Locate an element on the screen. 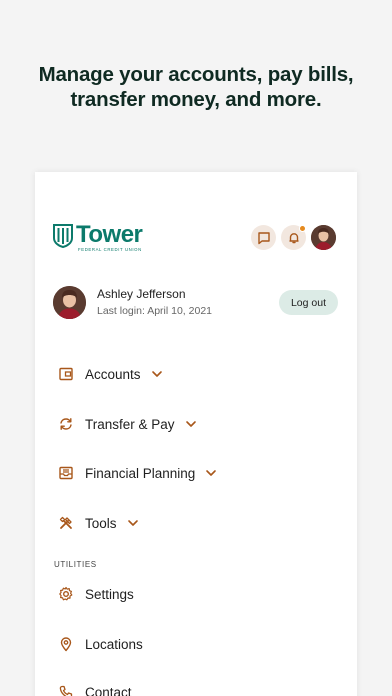 The height and width of the screenshot is (696, 392). logout-button: Log out is located at coordinates (308, 302).